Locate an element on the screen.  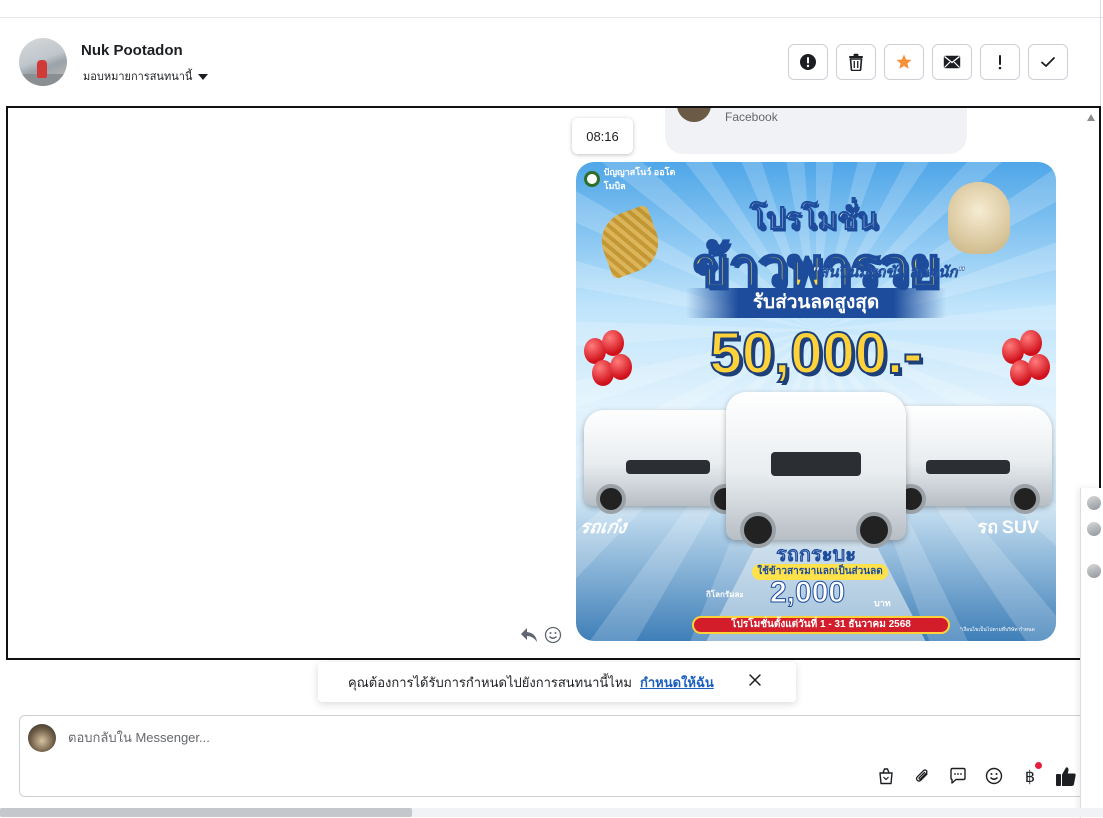
exclamation-icon is located at coordinates (1000, 62).